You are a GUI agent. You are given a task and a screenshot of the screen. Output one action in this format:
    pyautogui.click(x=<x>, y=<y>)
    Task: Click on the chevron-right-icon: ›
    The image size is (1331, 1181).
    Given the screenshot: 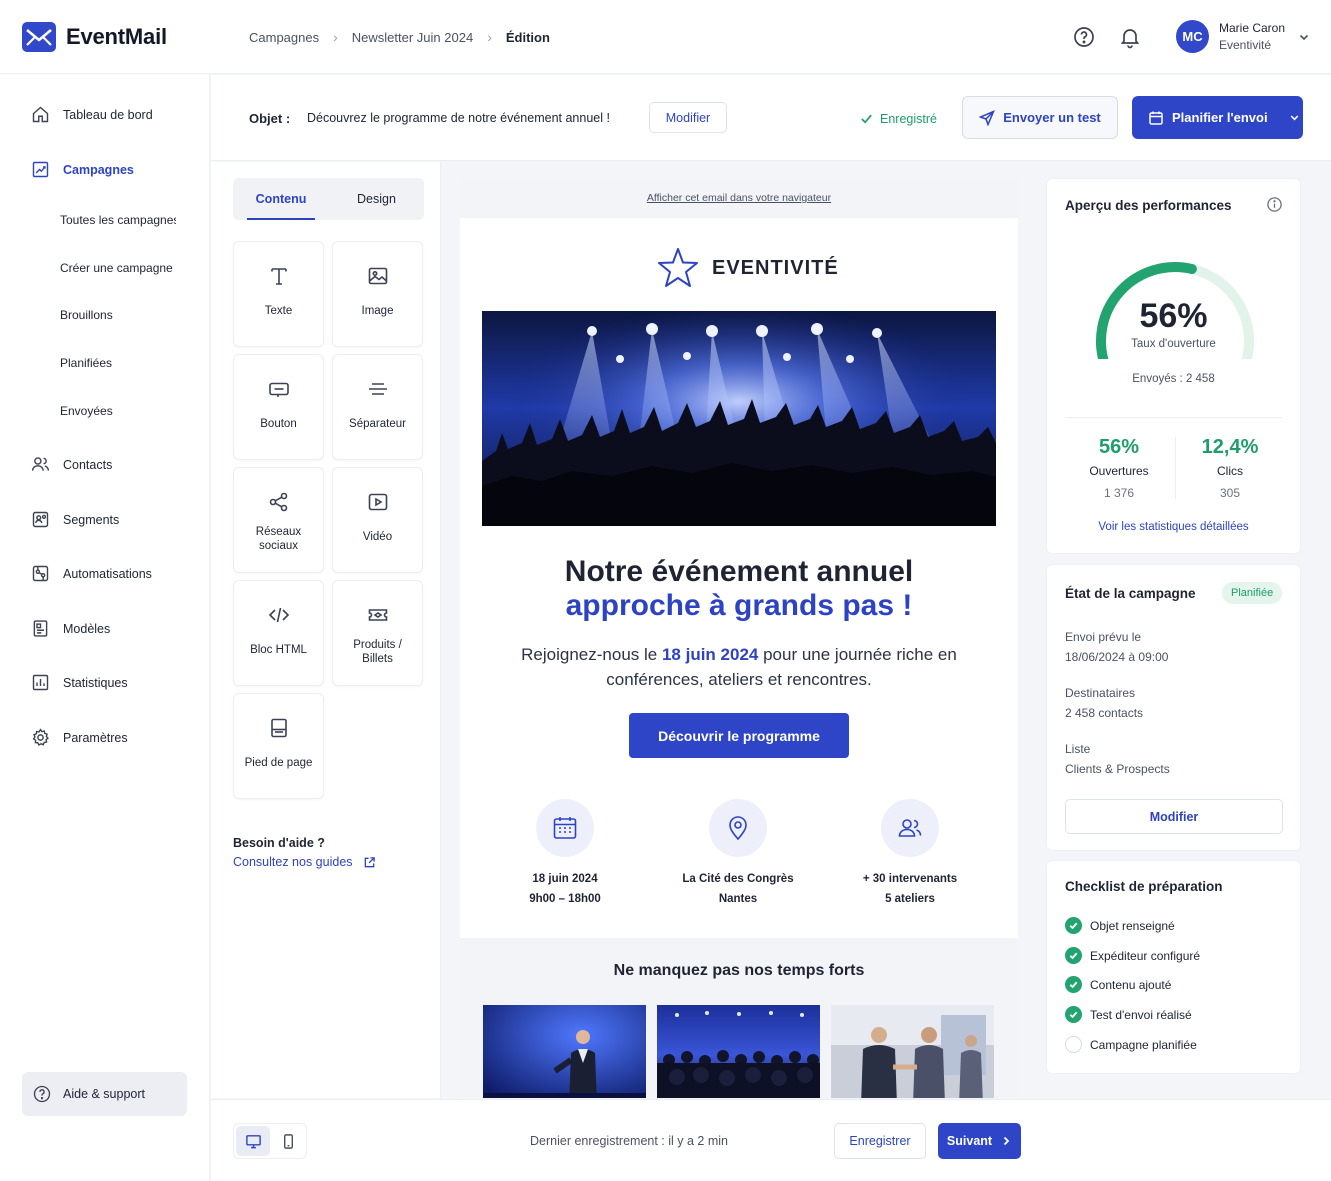 What is the action you would take?
    pyautogui.click(x=489, y=37)
    